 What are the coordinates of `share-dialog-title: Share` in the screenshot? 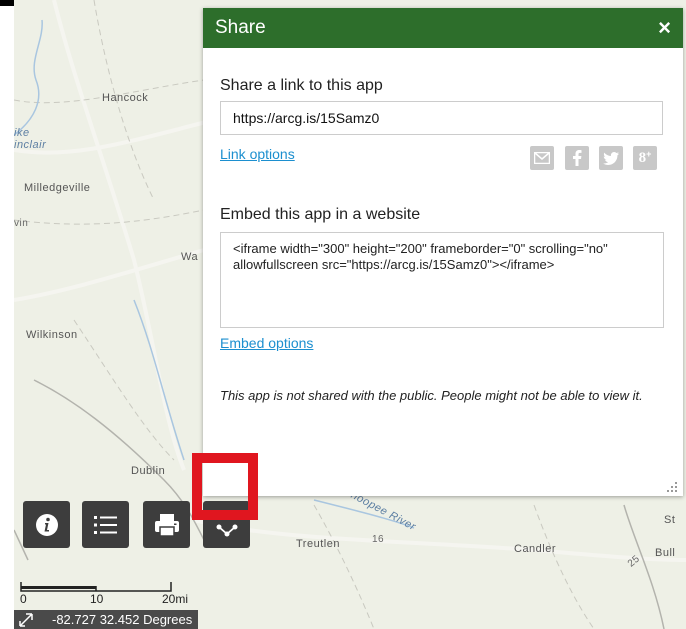 It's located at (240, 27).